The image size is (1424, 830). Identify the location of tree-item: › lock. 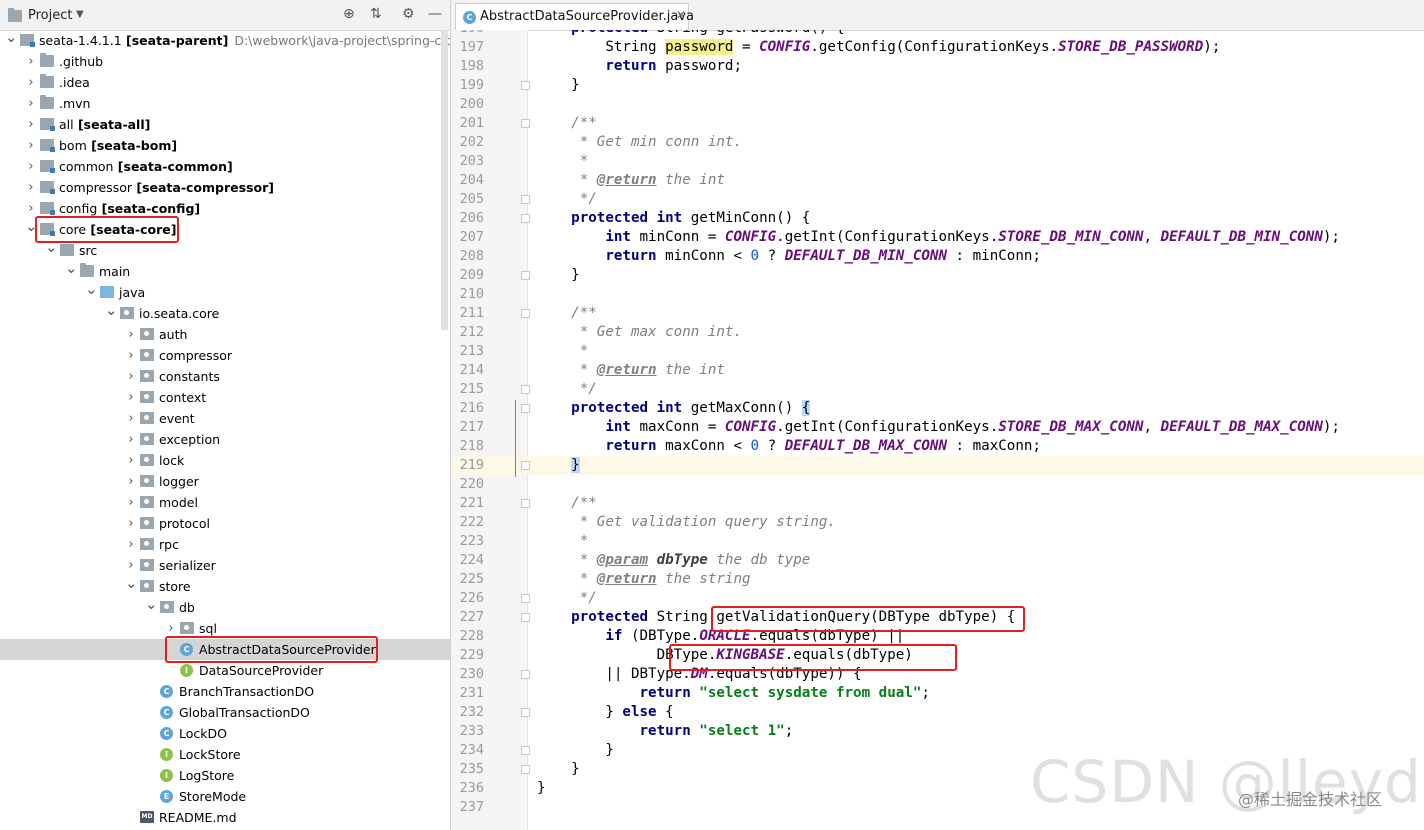
(225, 460).